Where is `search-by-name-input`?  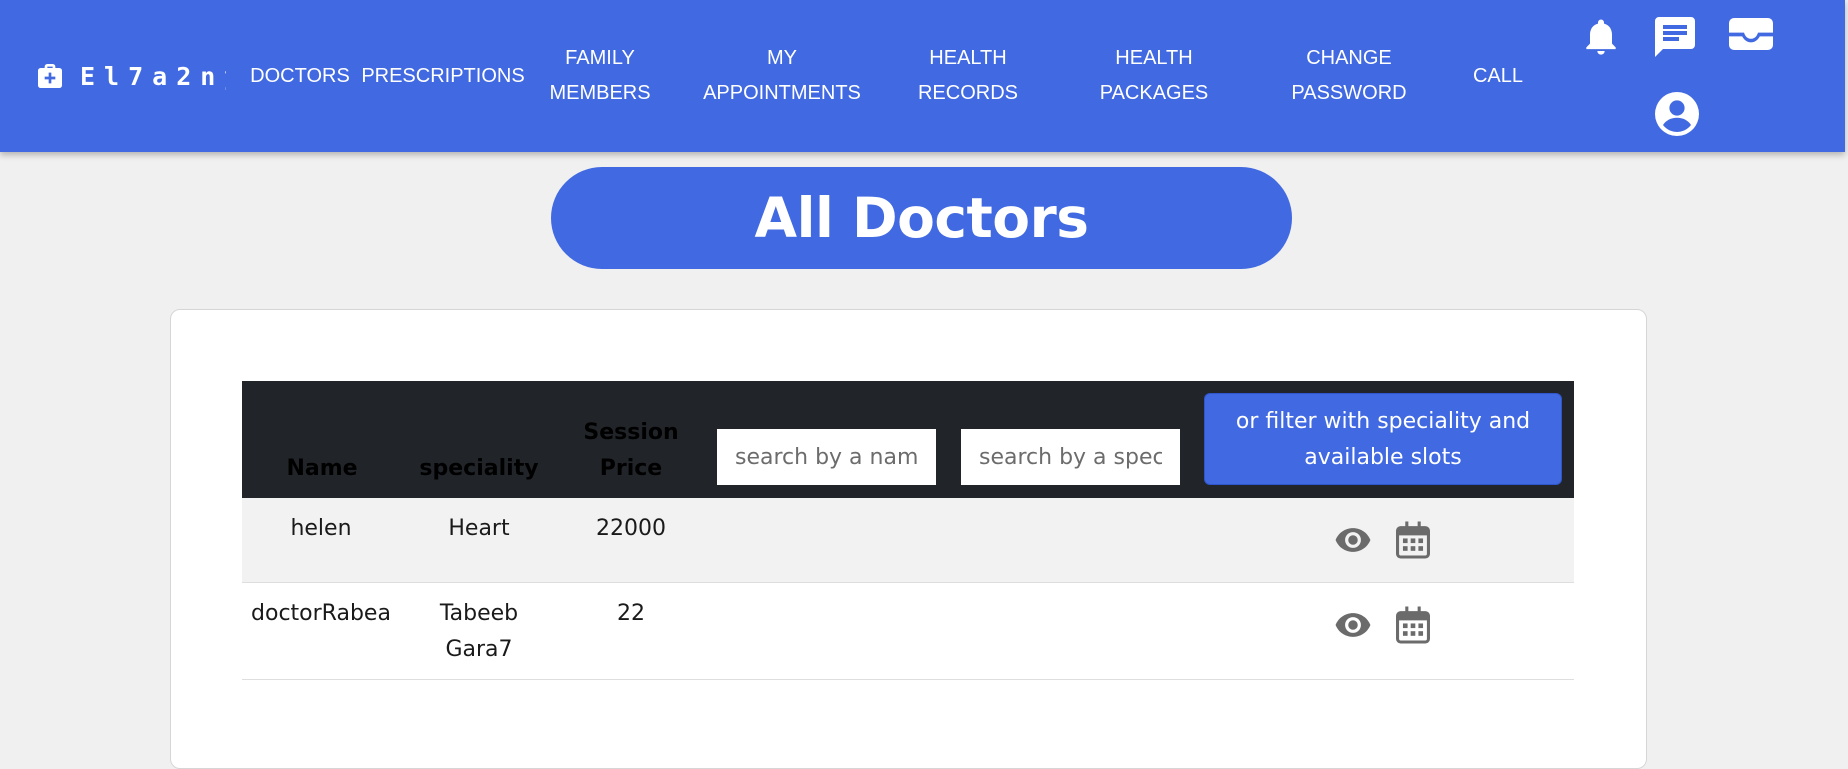 search-by-name-input is located at coordinates (826, 457).